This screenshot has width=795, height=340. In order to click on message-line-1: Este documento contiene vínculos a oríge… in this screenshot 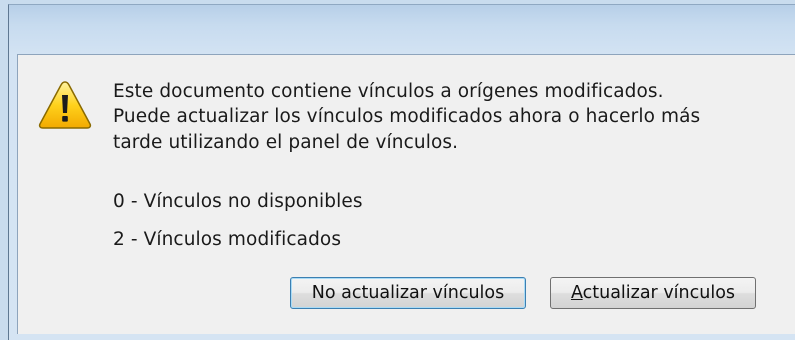, I will do `click(388, 91)`.